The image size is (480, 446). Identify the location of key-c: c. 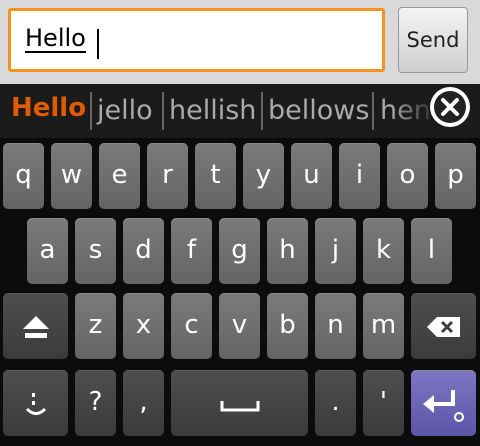
(191, 326).